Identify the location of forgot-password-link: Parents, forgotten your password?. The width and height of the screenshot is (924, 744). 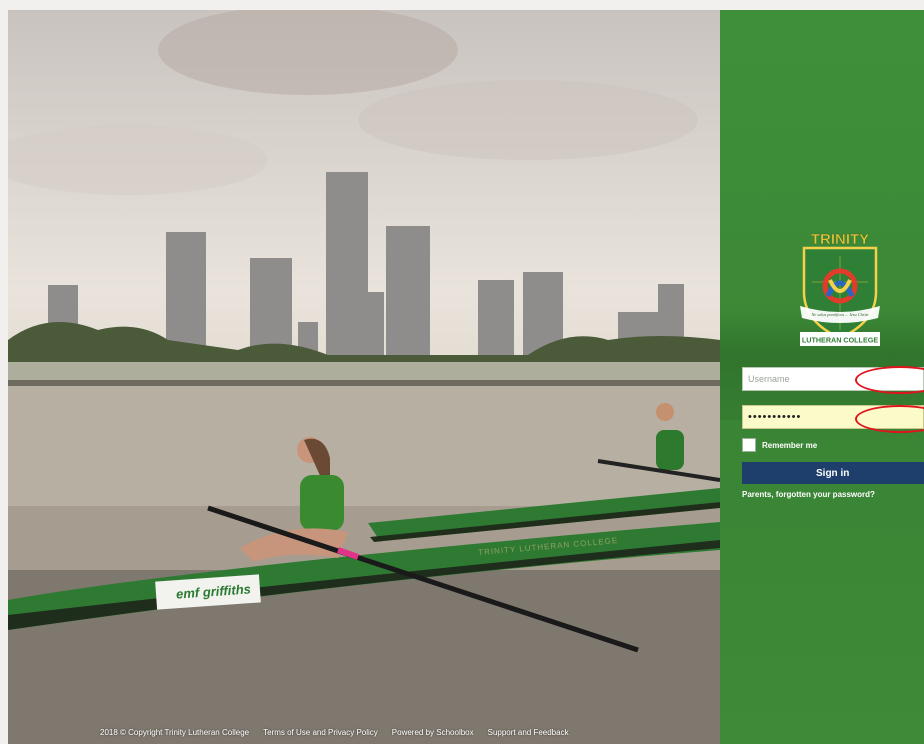
(808, 494).